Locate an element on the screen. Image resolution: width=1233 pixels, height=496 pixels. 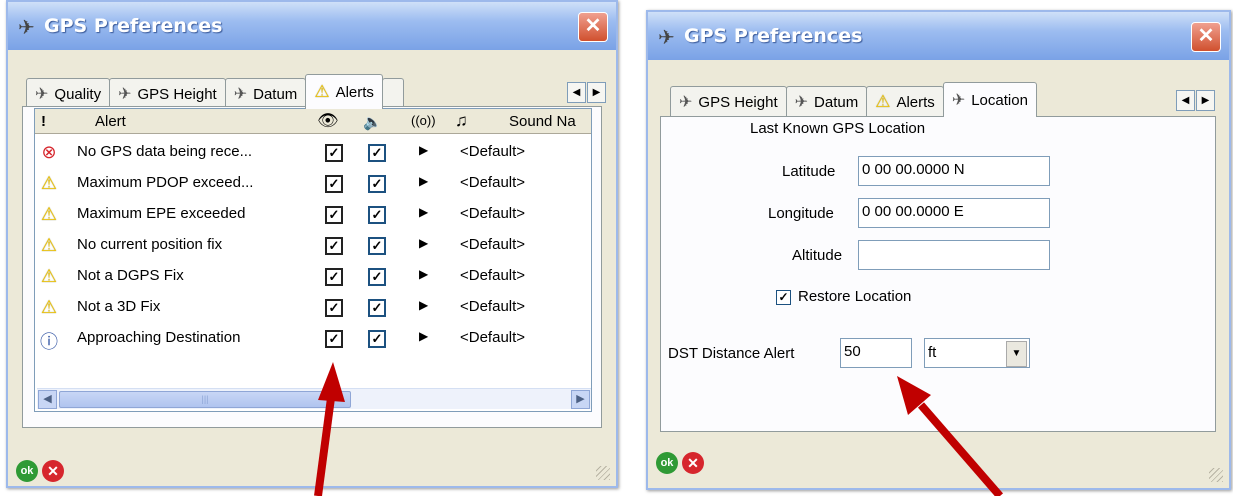
tab-location: ✈ Location is located at coordinates (989, 99).